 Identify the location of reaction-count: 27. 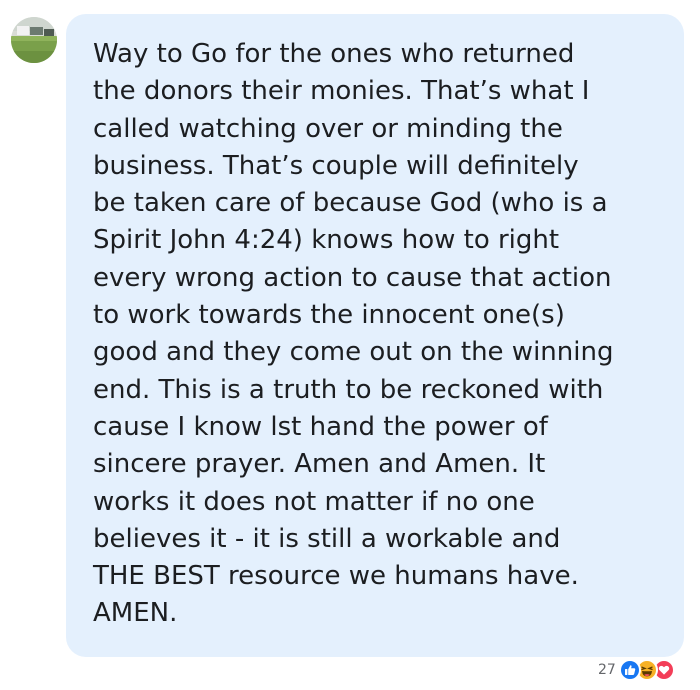
(607, 670).